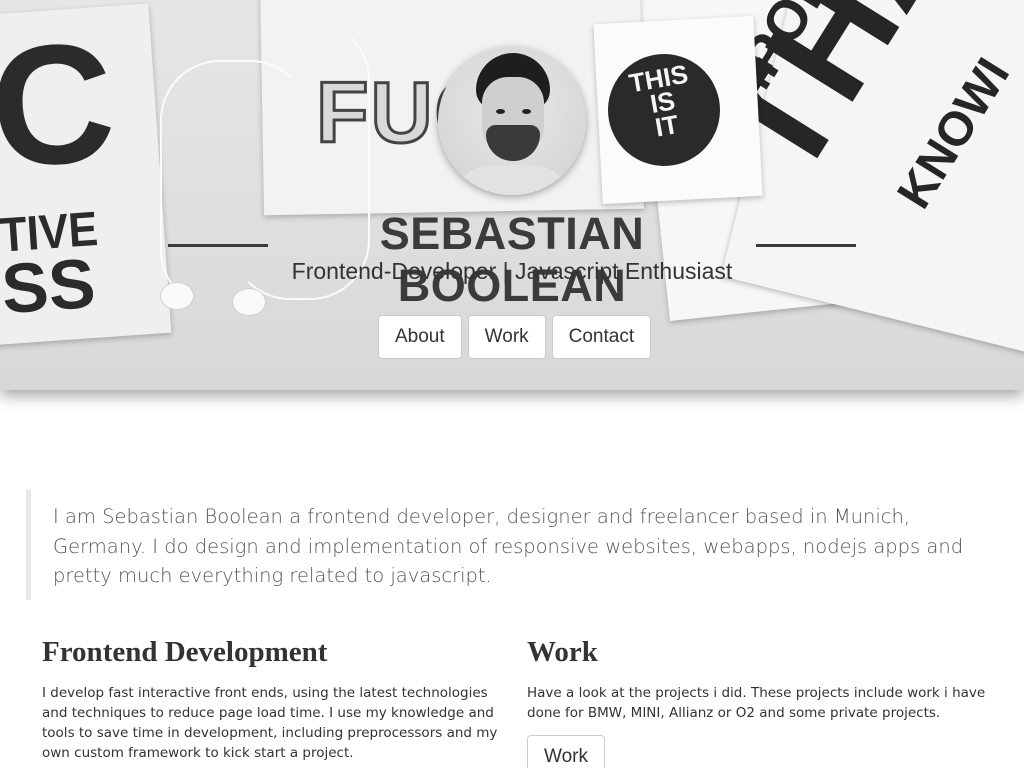 The height and width of the screenshot is (768, 1024). Describe the element at coordinates (185, 652) in the screenshot. I see `section-frontend-title: Frontend Development` at that location.